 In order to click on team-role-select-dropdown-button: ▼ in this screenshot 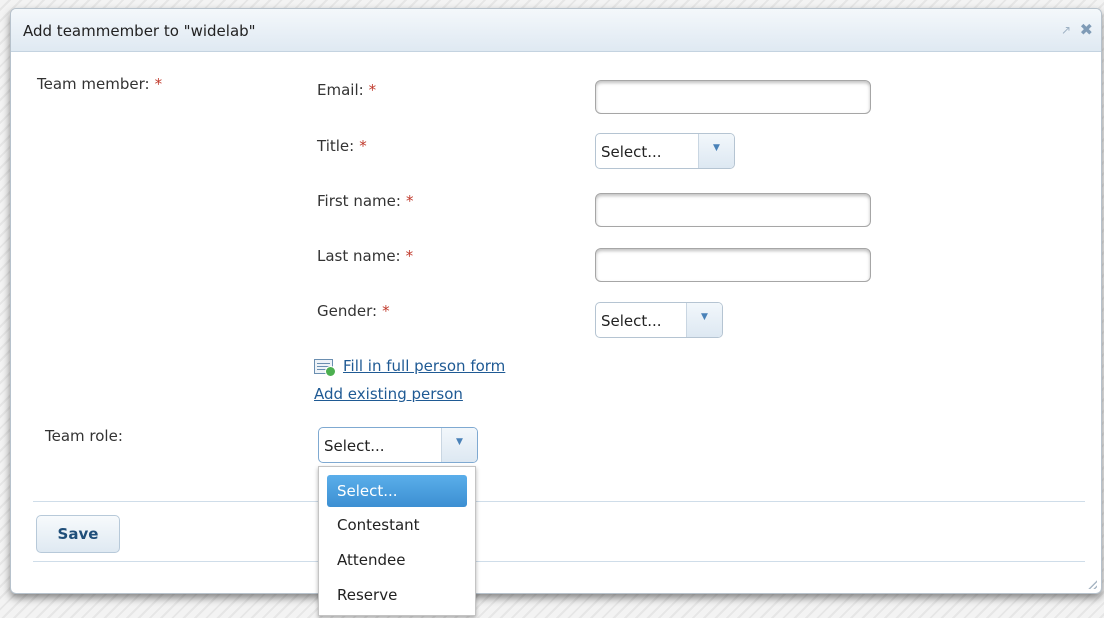, I will do `click(459, 445)`.